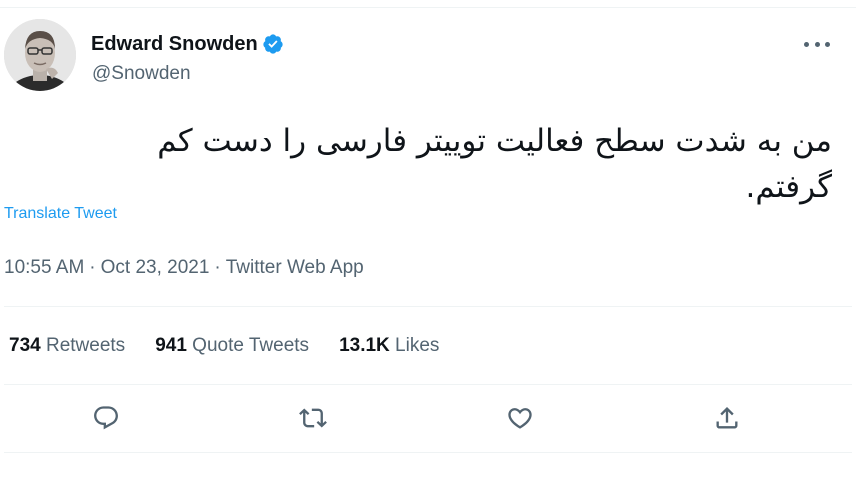  I want to click on tweet-source-app: Twitter Web App, so click(295, 267).